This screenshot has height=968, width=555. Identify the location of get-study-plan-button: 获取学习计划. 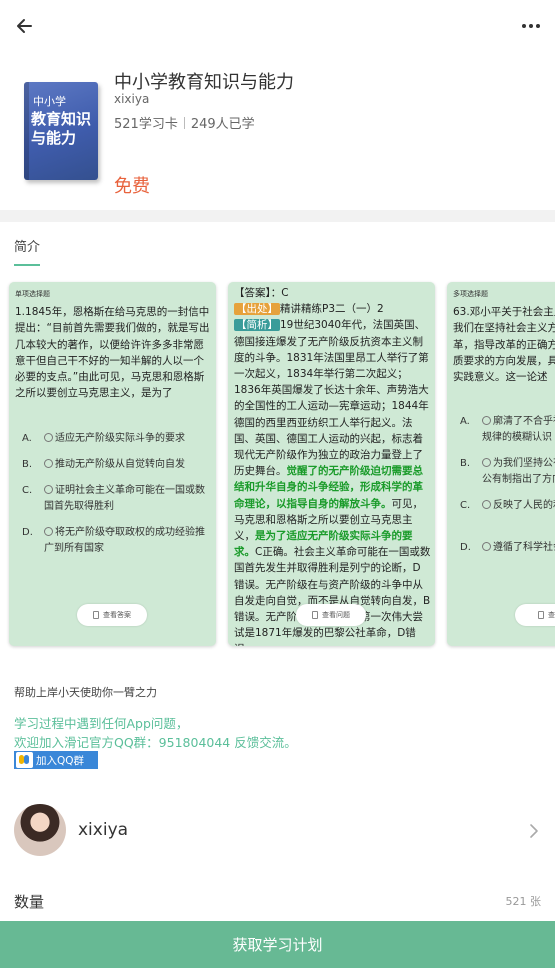
(277, 944).